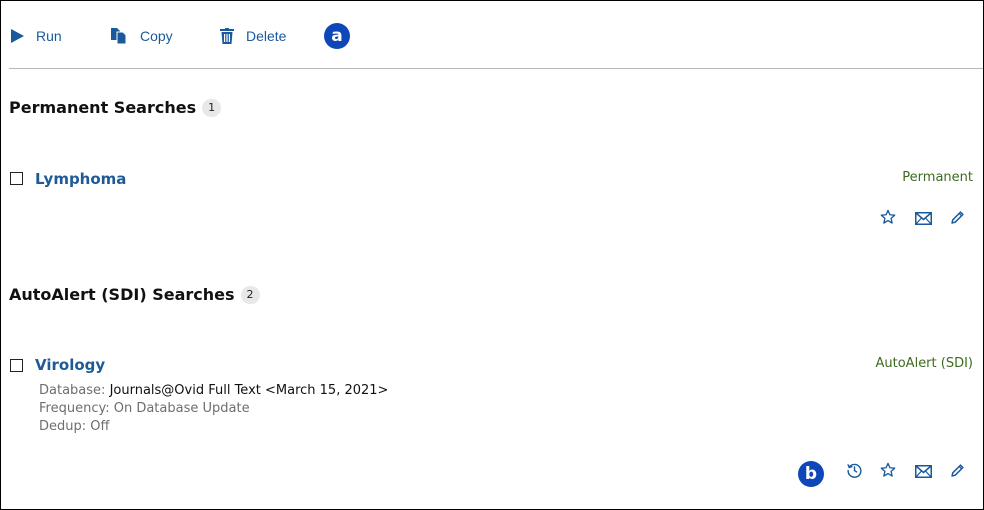  I want to click on play-icon, so click(17, 36).